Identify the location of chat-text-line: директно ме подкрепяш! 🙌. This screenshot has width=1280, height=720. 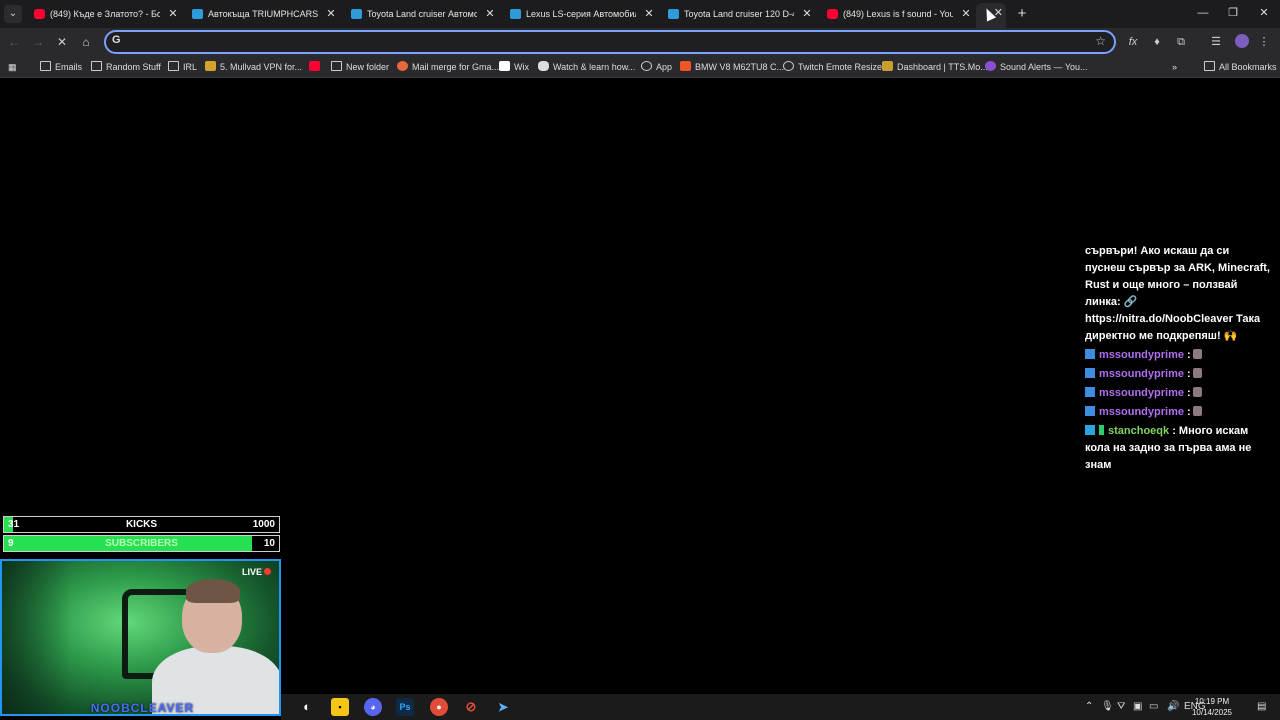
(1161, 336).